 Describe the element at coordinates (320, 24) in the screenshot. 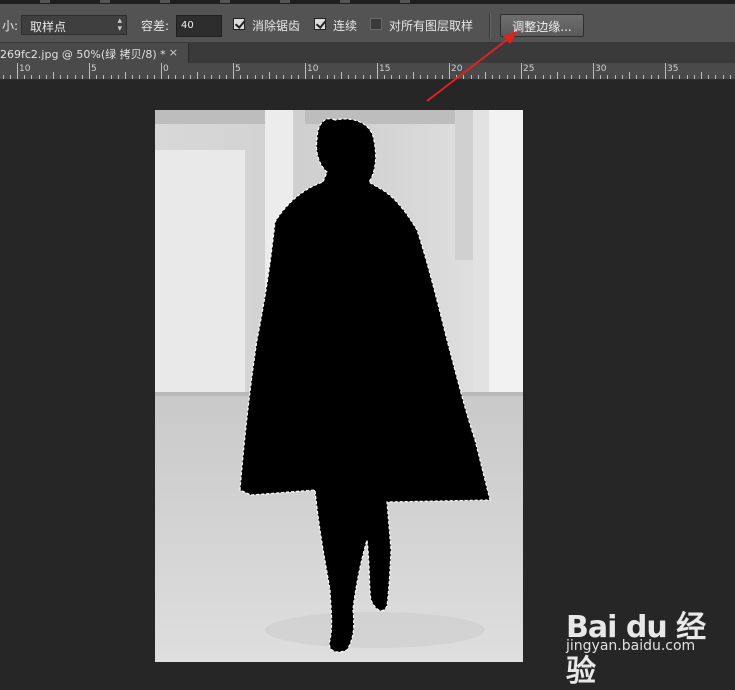

I see `contiguous-checkbox` at that location.